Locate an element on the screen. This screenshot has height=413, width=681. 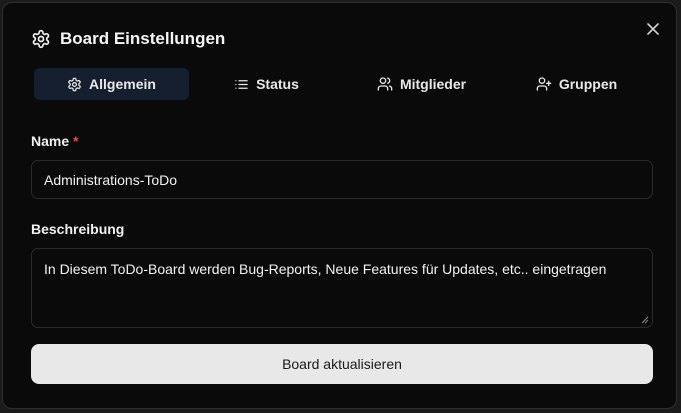
tab-label: Status is located at coordinates (277, 84).